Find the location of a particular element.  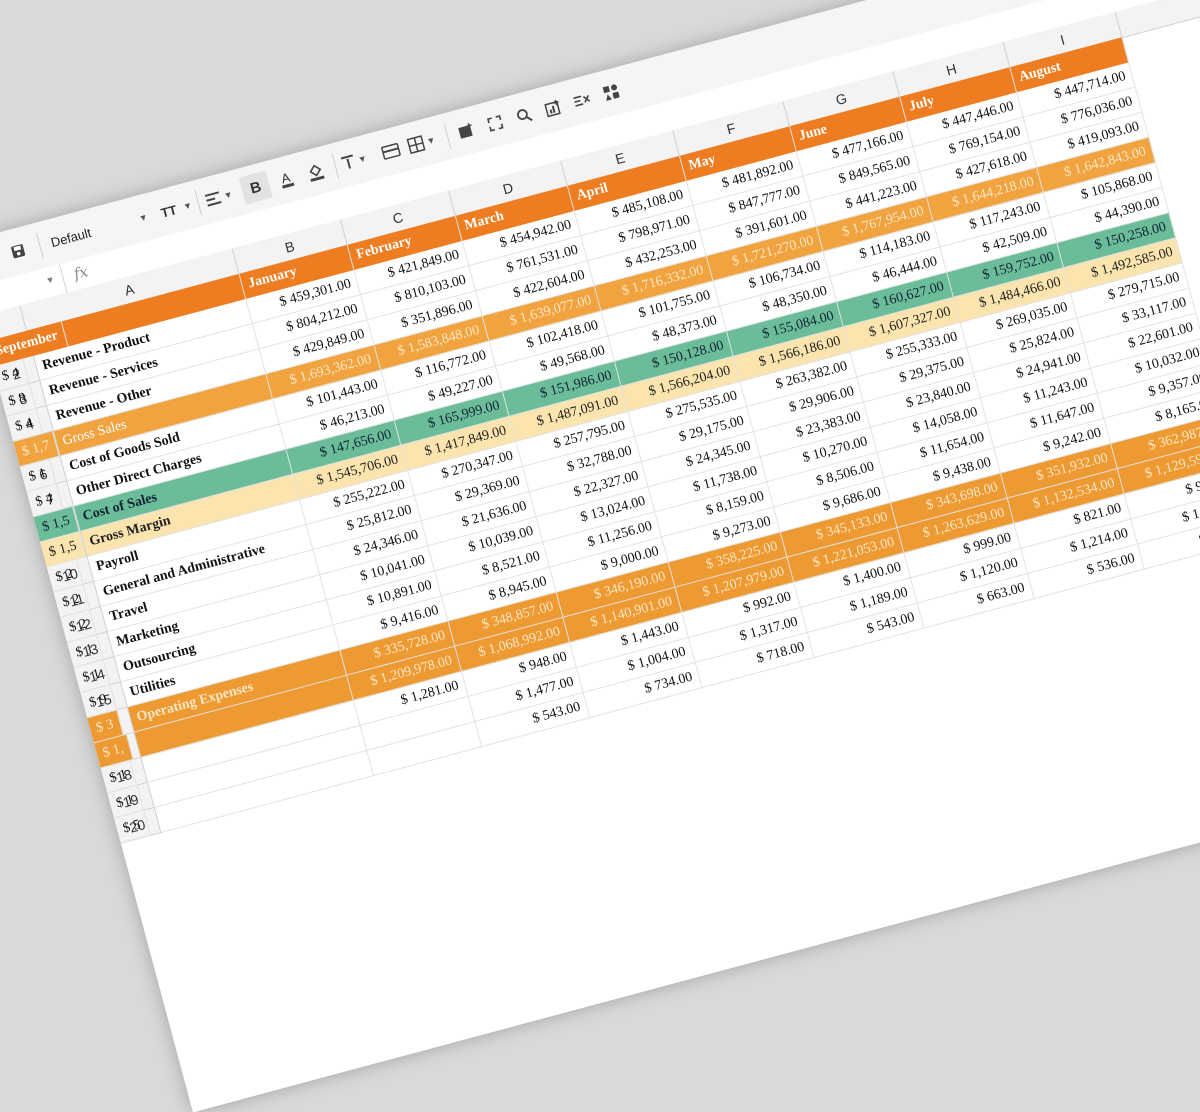

borders-icon: ▼ is located at coordinates (422, 143).